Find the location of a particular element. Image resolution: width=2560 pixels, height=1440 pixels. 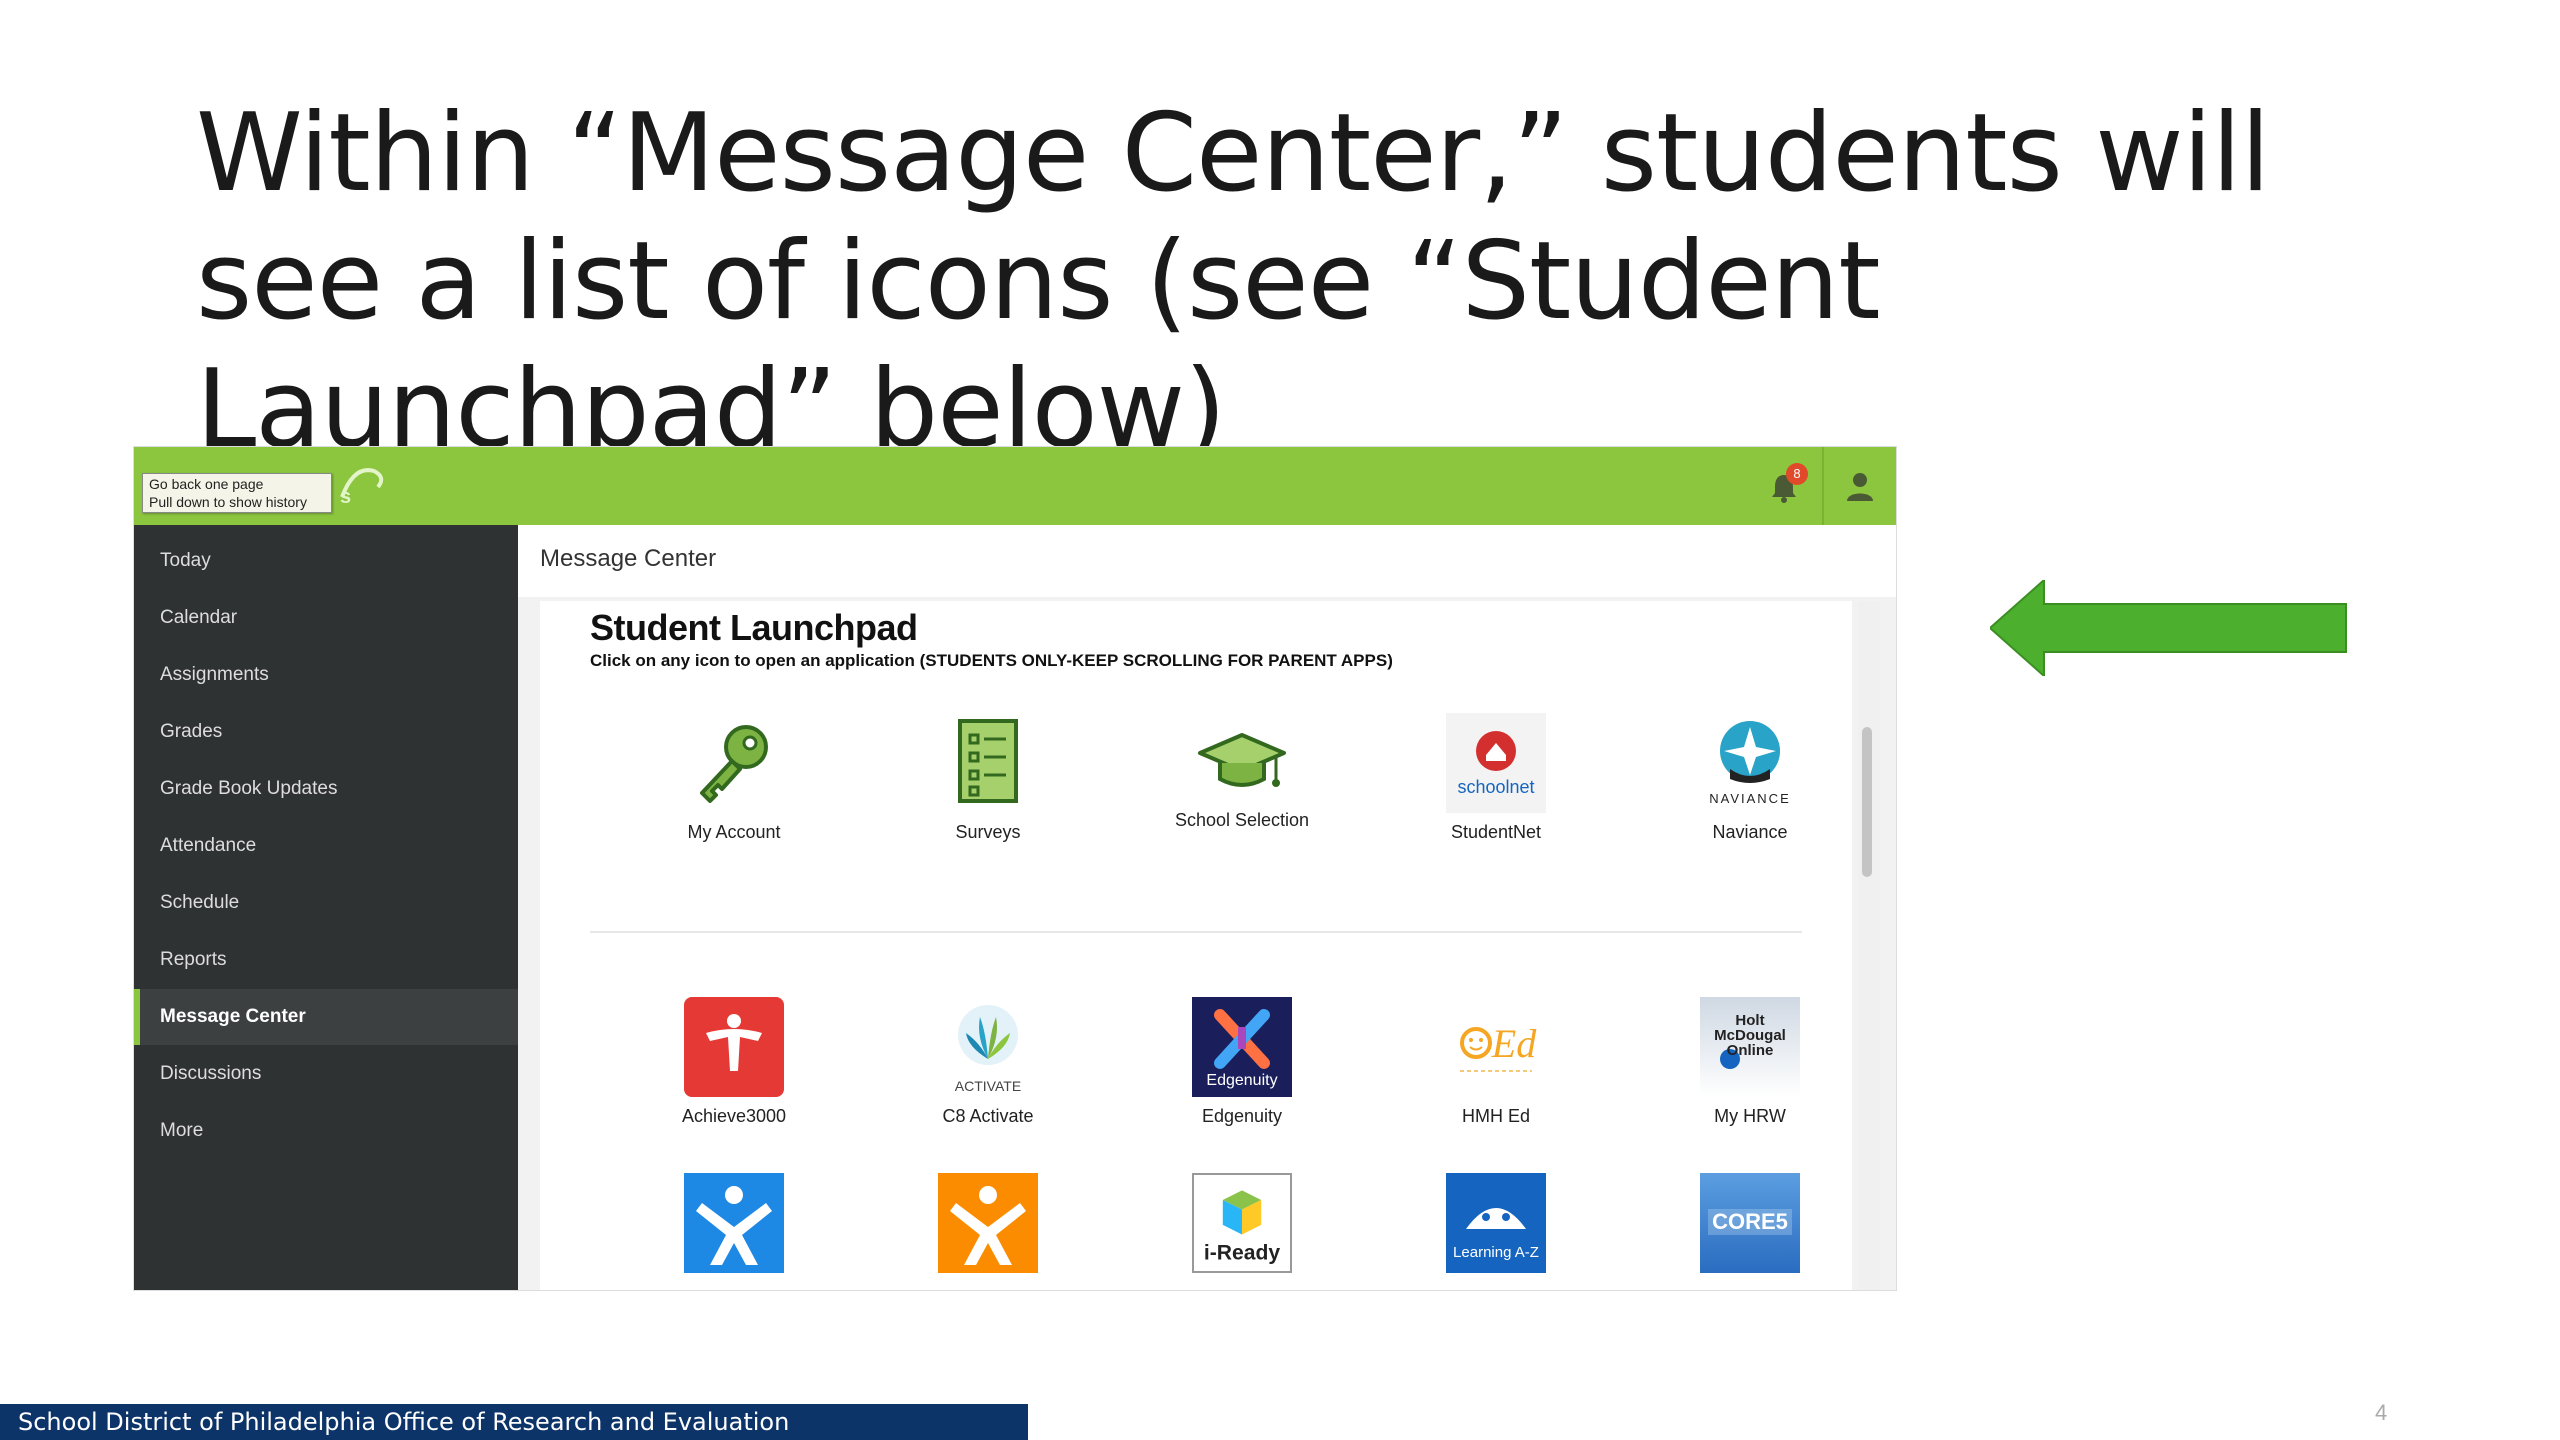

sidebar-item-assignments: Assignments is located at coordinates (326, 675).